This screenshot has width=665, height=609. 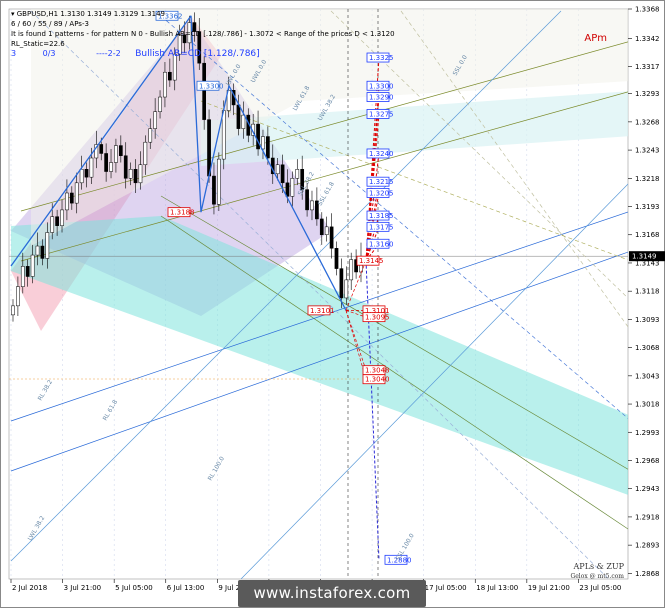 I want to click on y-tick-label: 1.3193, so click(x=647, y=207).